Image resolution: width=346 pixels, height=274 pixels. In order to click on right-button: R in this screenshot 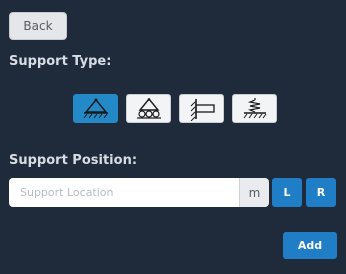, I will do `click(321, 192)`.